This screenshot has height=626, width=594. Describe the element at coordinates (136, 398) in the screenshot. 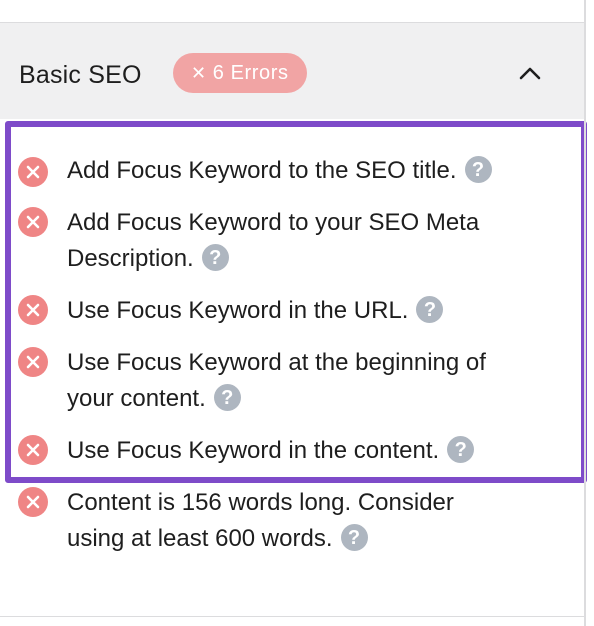

I see `check-text-continued: your content.` at that location.